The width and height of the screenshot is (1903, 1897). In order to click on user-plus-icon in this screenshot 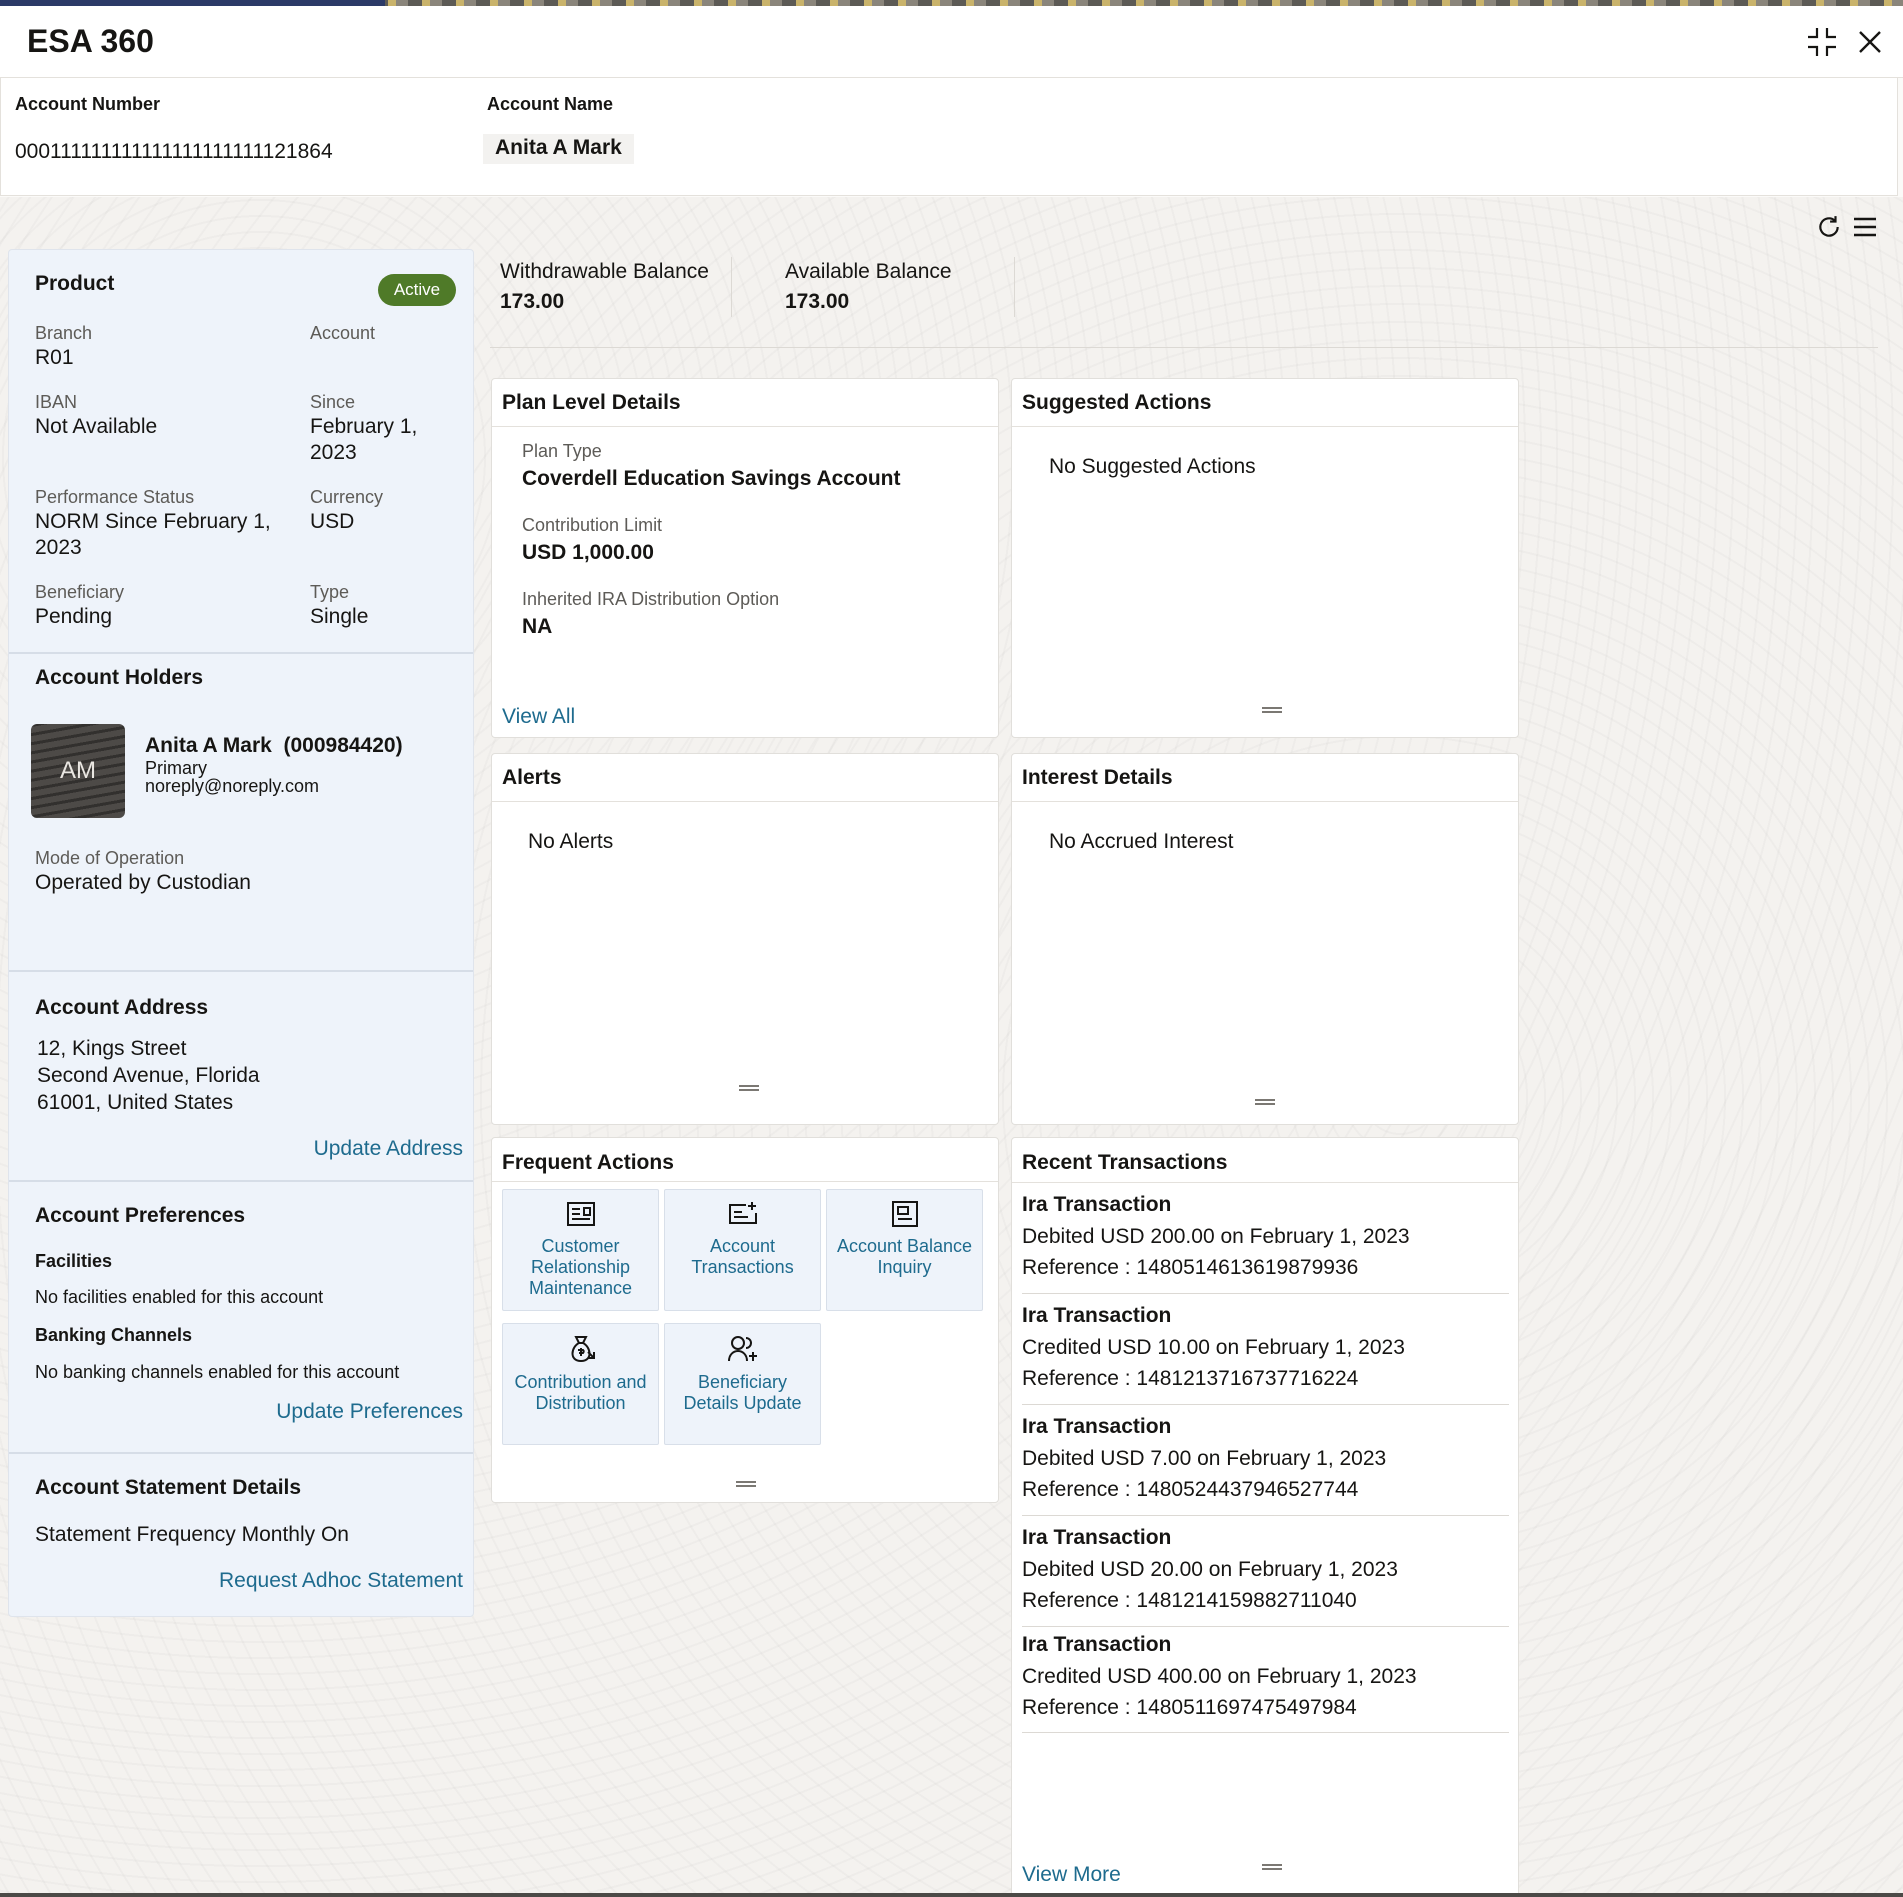, I will do `click(742, 1349)`.